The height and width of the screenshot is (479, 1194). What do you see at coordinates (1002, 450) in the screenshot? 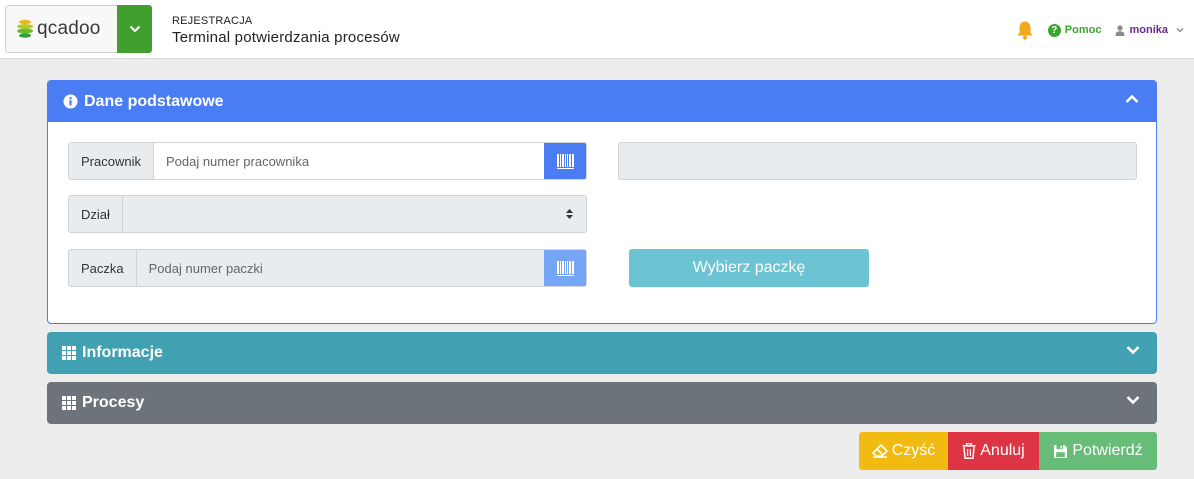
I see `cancel-button-label: Anuluj` at bounding box center [1002, 450].